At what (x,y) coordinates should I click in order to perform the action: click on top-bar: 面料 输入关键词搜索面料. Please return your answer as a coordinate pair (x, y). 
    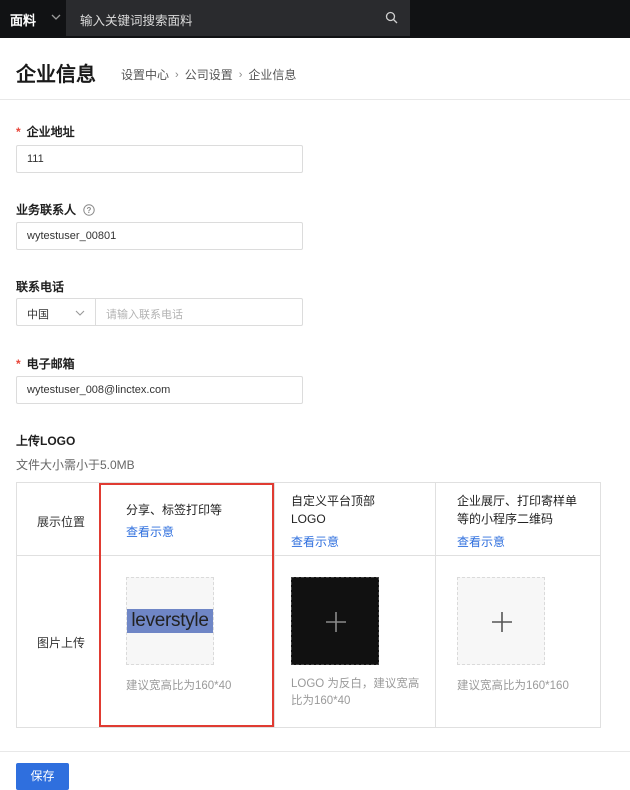
    Looking at the image, I should click on (315, 19).